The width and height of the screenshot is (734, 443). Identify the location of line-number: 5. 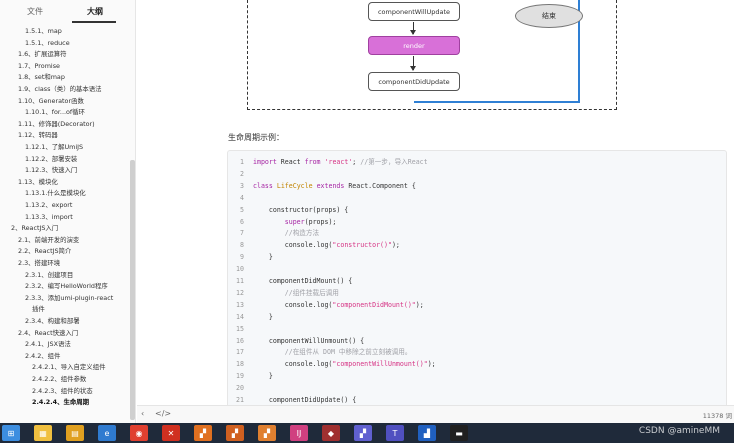
(242, 209).